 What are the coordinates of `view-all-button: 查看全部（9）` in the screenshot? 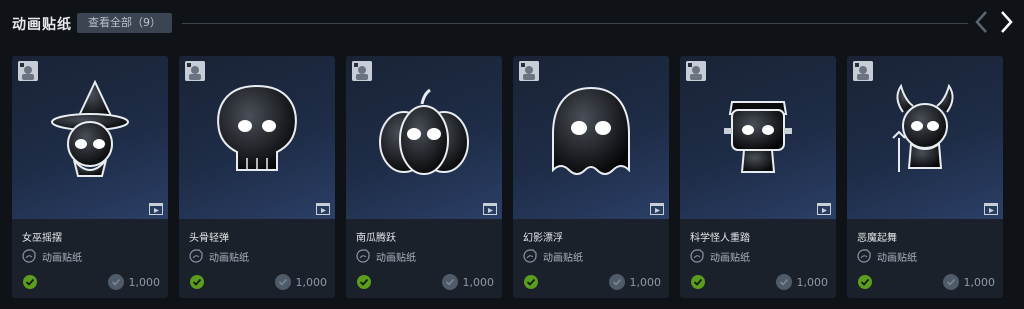 It's located at (124, 23).